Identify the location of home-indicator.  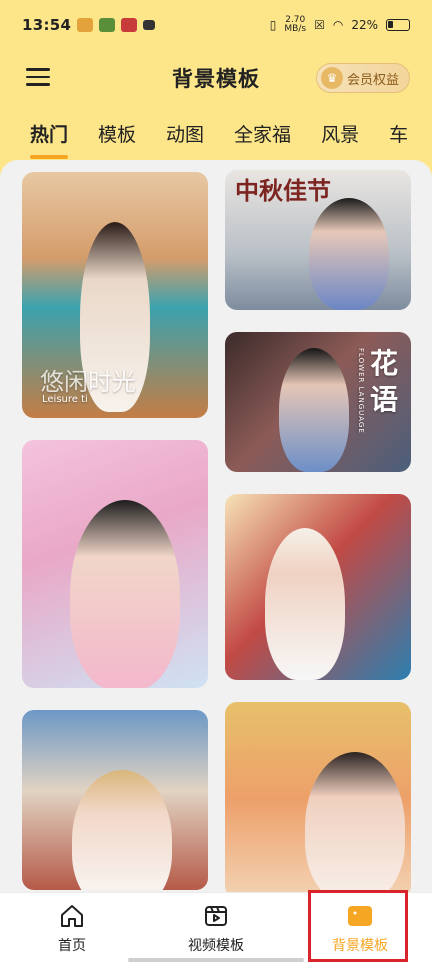
(216, 960).